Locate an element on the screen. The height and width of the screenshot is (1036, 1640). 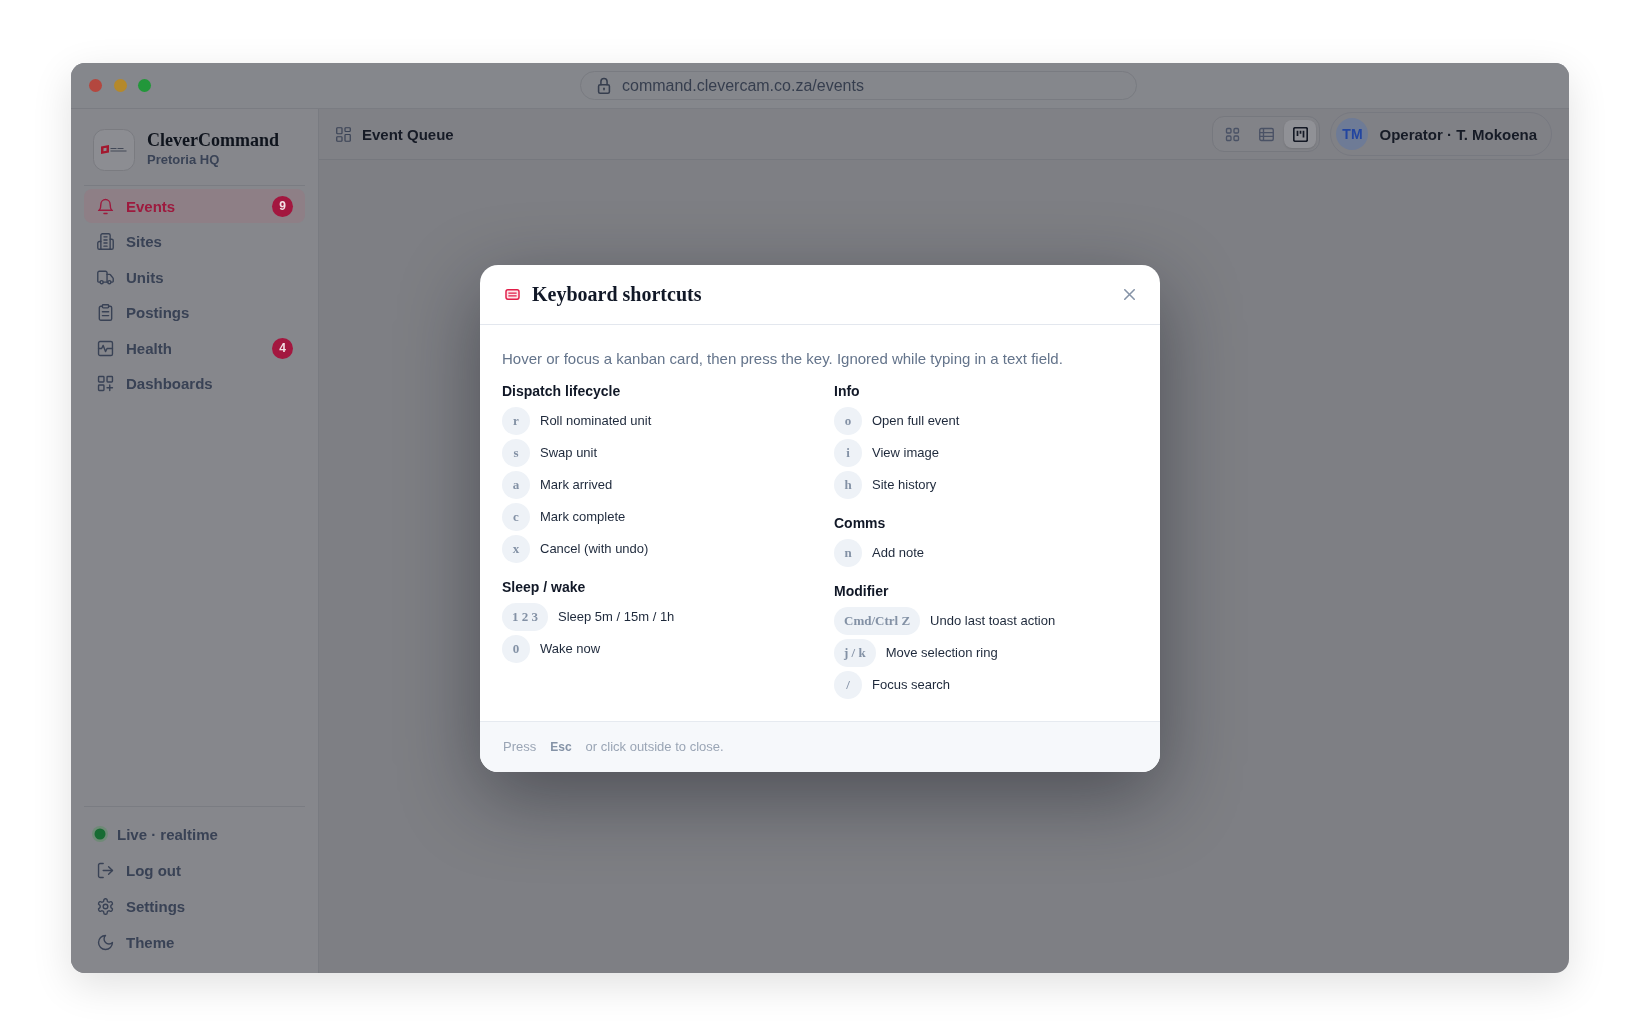
status-label: Live · realtime is located at coordinates (167, 834).